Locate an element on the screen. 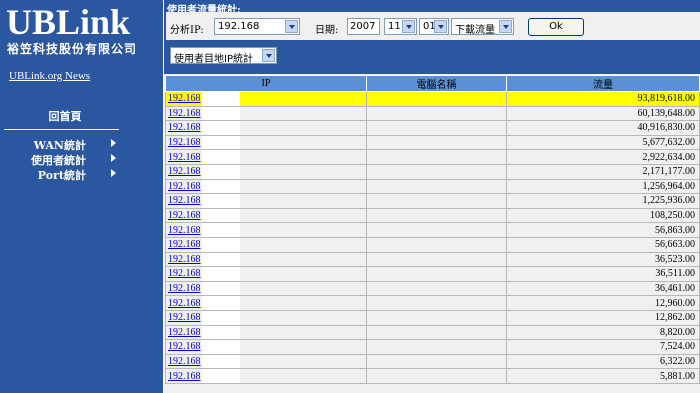 The width and height of the screenshot is (700, 393). traffic-cell: 6,322.00 is located at coordinates (603, 361).